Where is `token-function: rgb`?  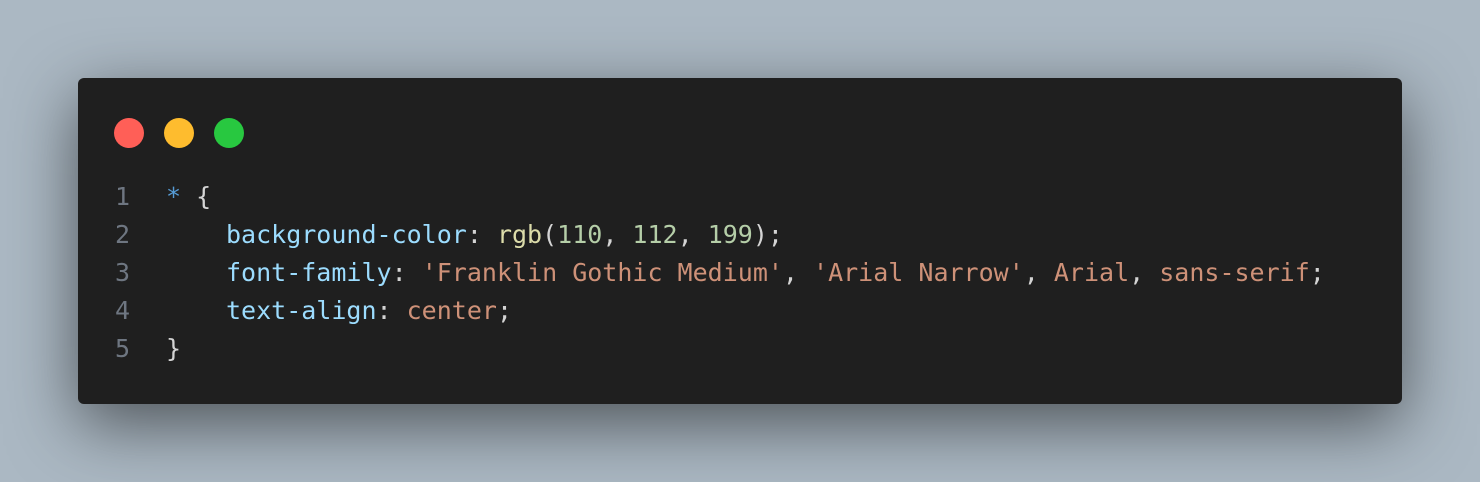 token-function: rgb is located at coordinates (519, 234).